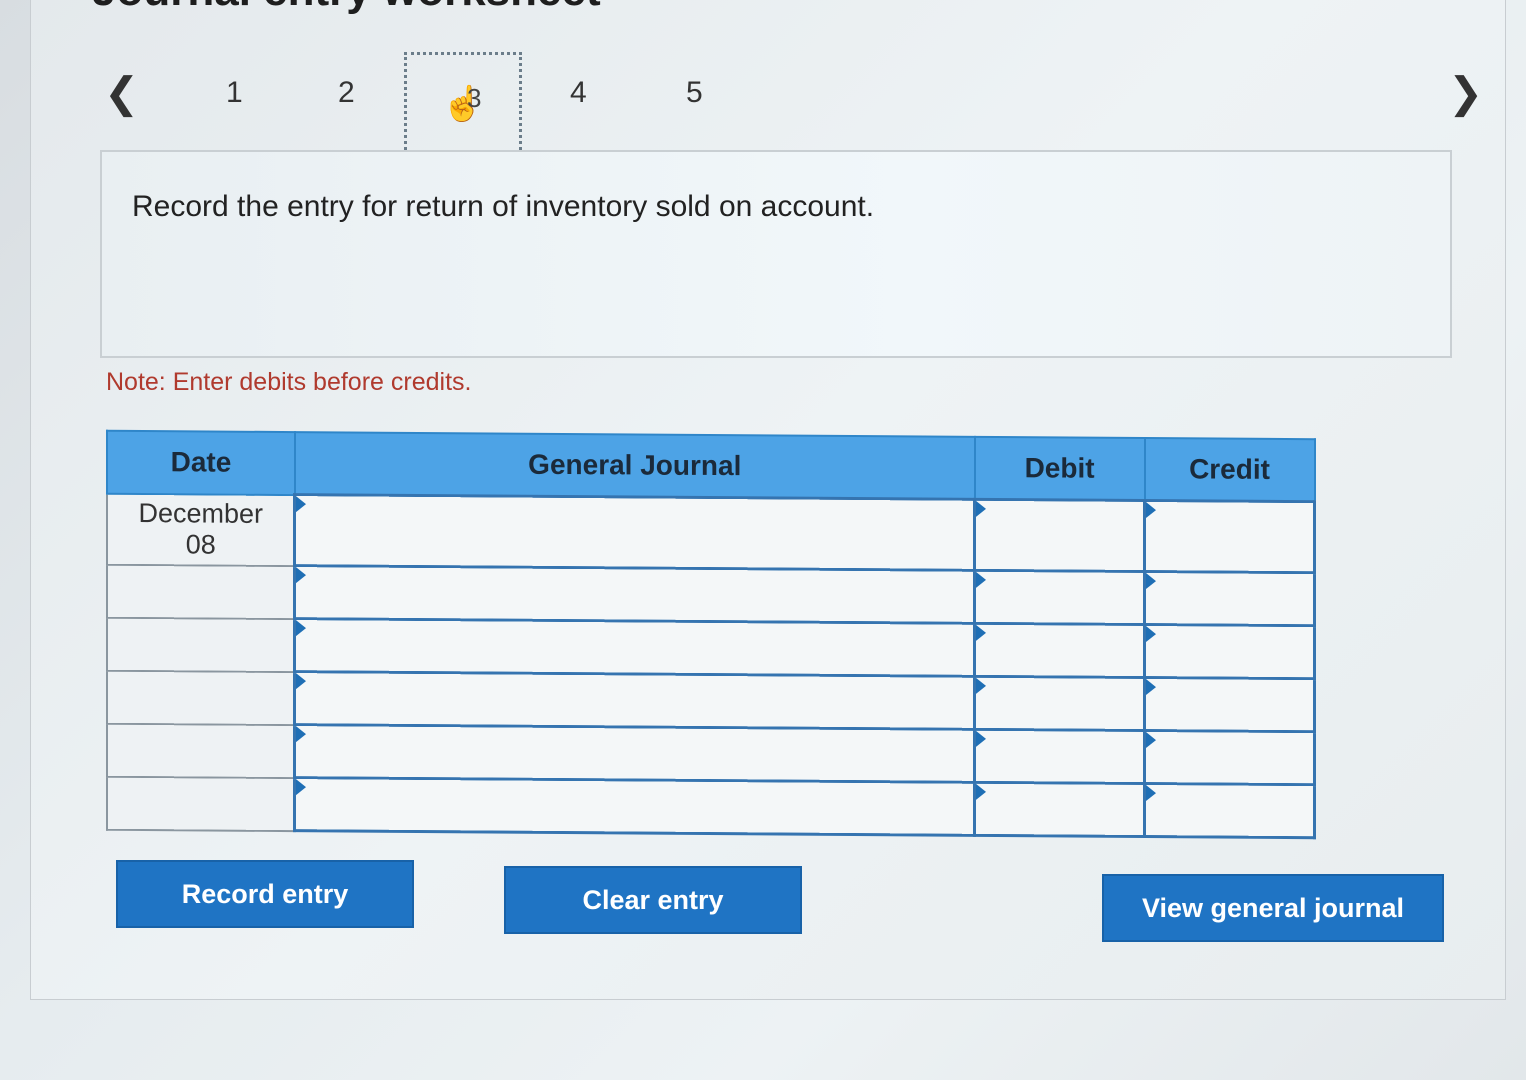  Describe the element at coordinates (200, 513) in the screenshot. I see `date-month: December` at that location.